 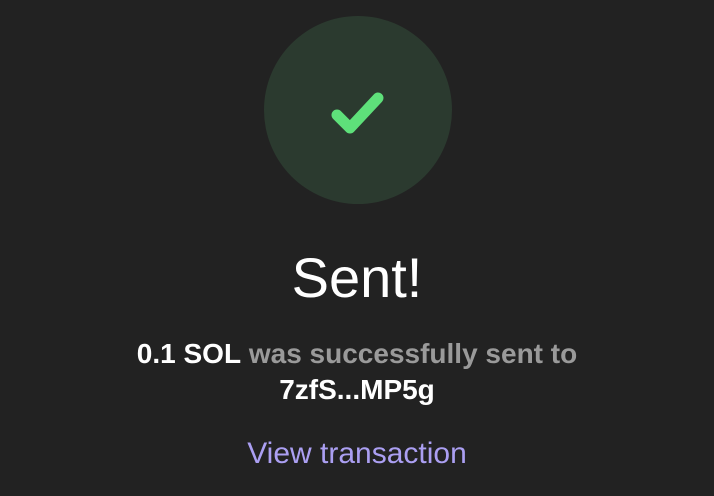 What do you see at coordinates (357, 113) in the screenshot?
I see `checkmark-icon` at bounding box center [357, 113].